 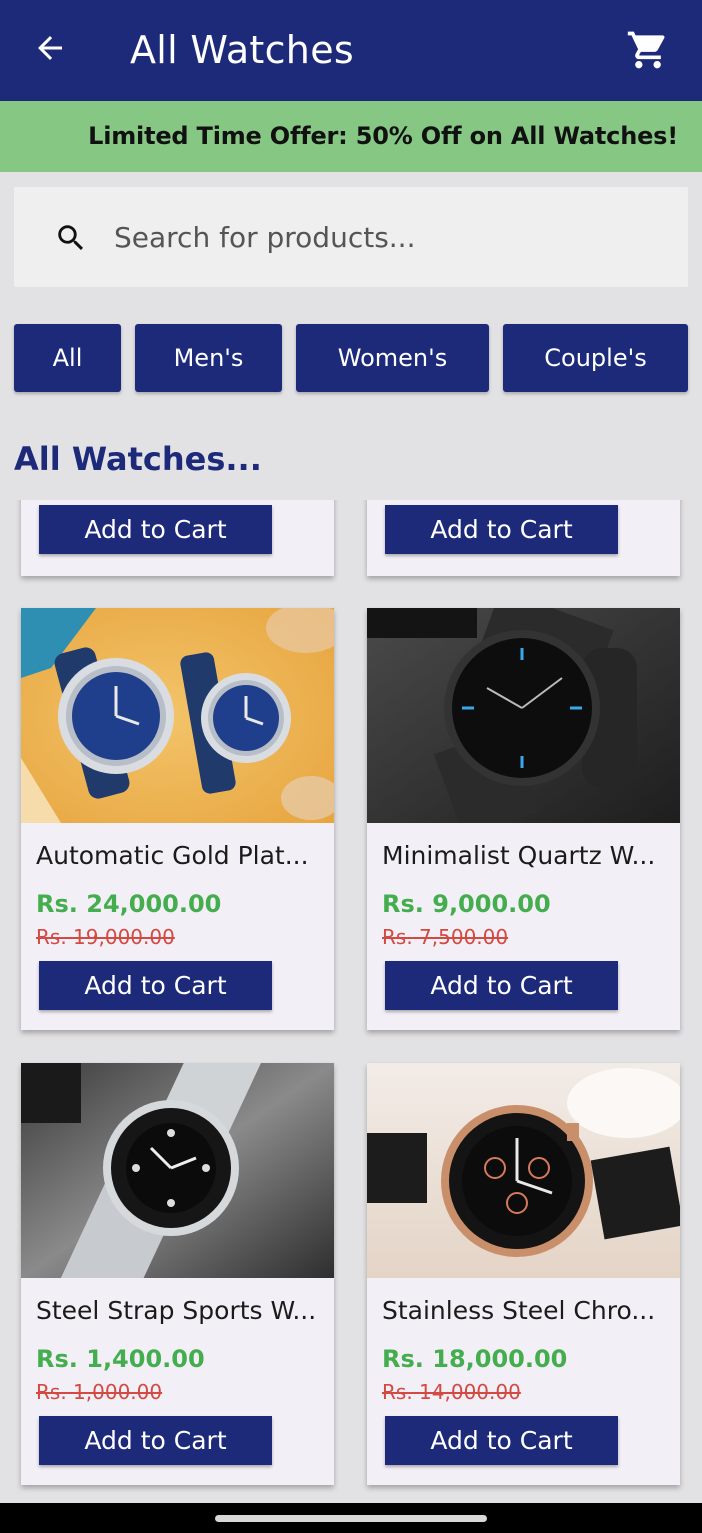 What do you see at coordinates (384, 237) in the screenshot?
I see `search-input` at bounding box center [384, 237].